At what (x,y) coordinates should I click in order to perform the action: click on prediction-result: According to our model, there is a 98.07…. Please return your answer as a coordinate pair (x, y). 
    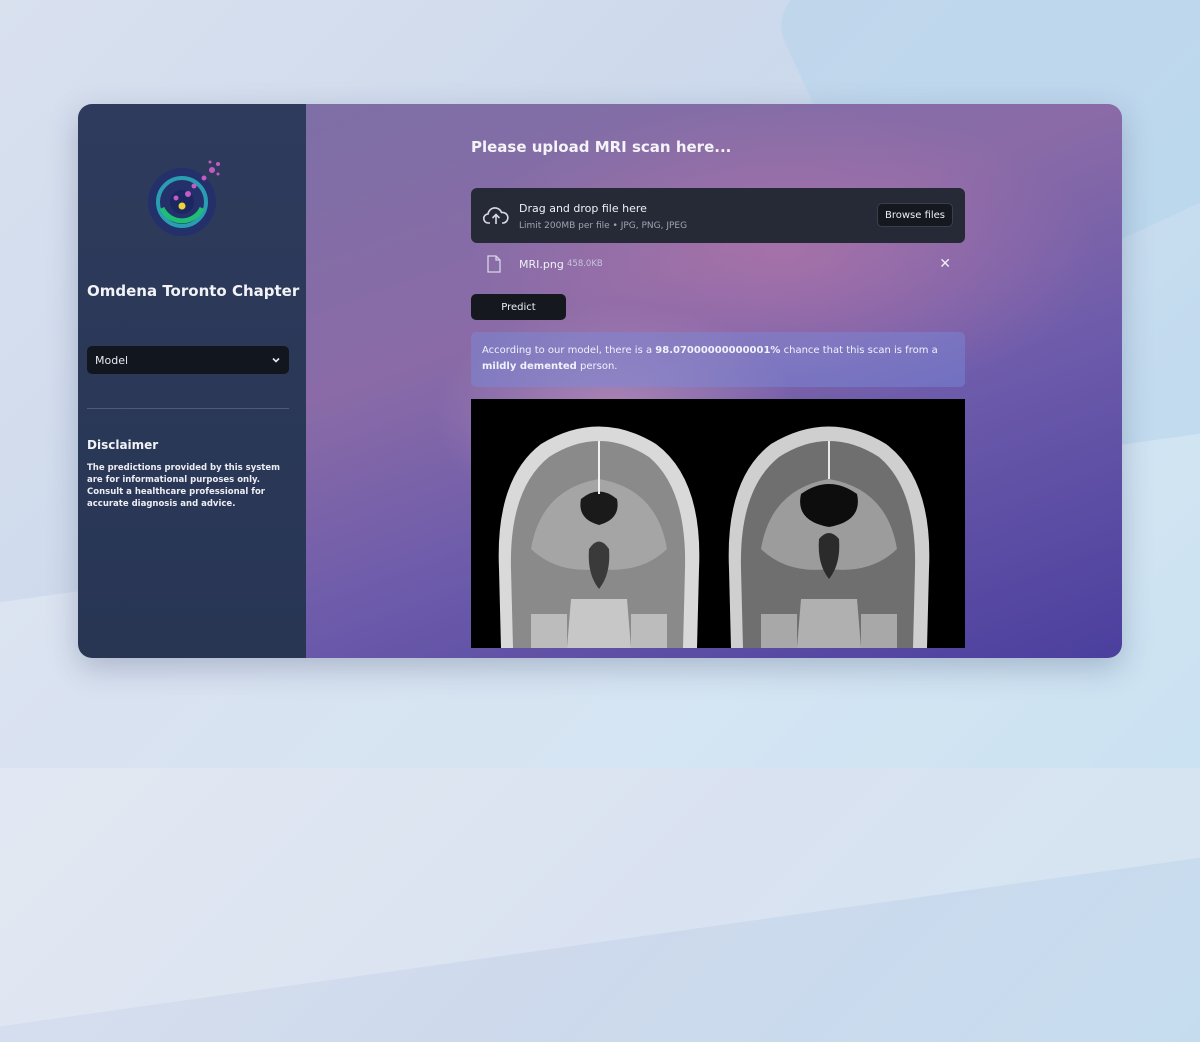
    Looking at the image, I should click on (718, 359).